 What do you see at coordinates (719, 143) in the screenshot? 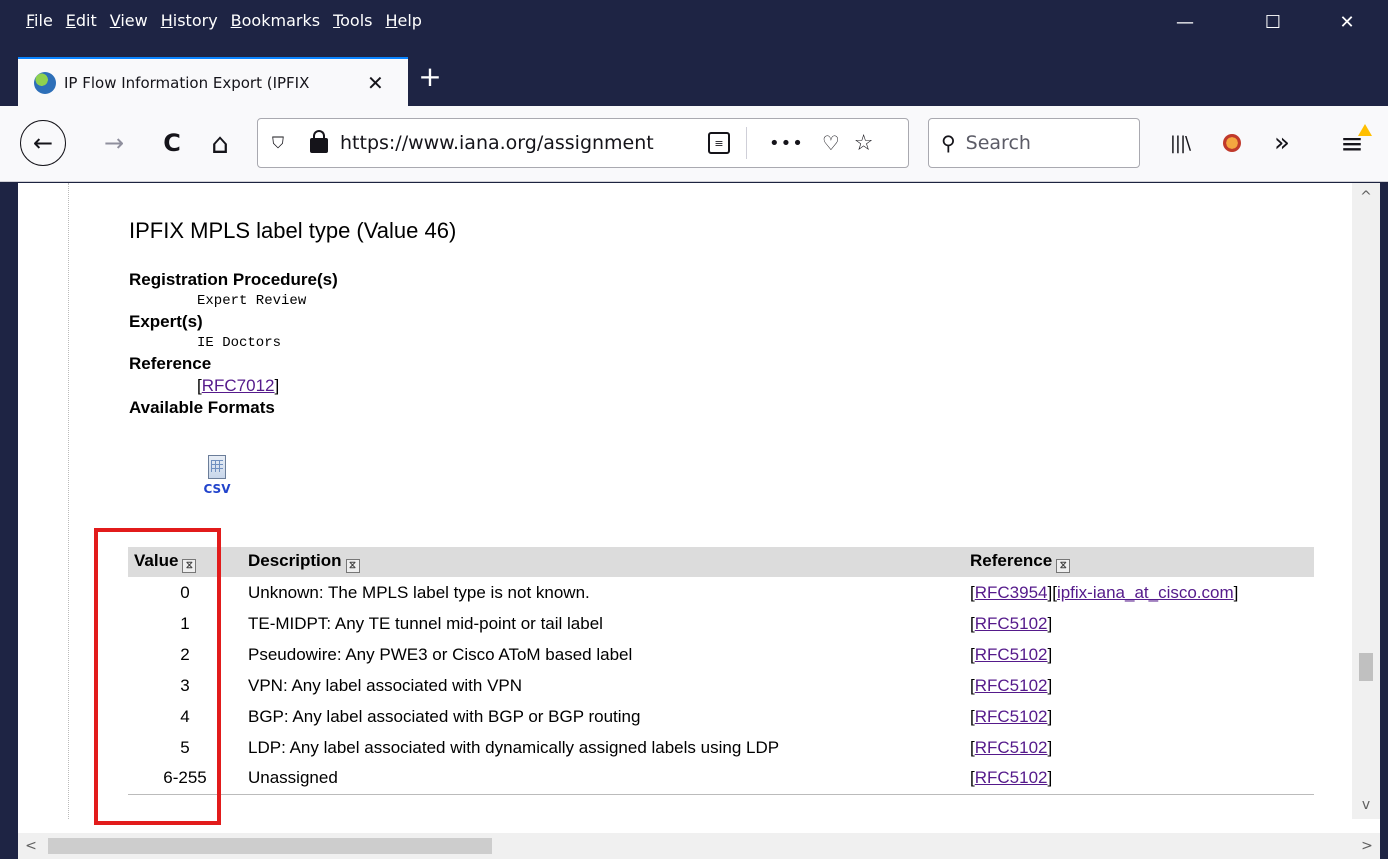
I see `reader-view-icon: ≡` at bounding box center [719, 143].